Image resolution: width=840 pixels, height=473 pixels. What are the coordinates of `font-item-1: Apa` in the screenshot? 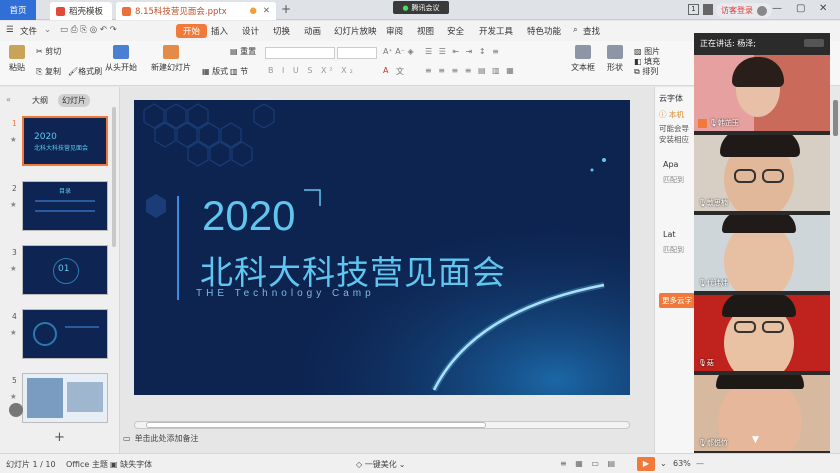 It's located at (670, 164).